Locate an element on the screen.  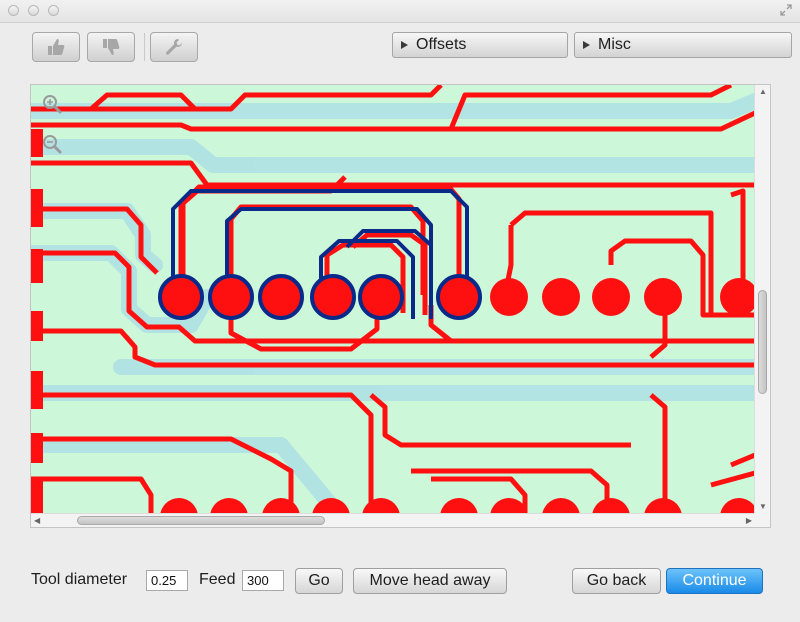
feed-input is located at coordinates (263, 580).